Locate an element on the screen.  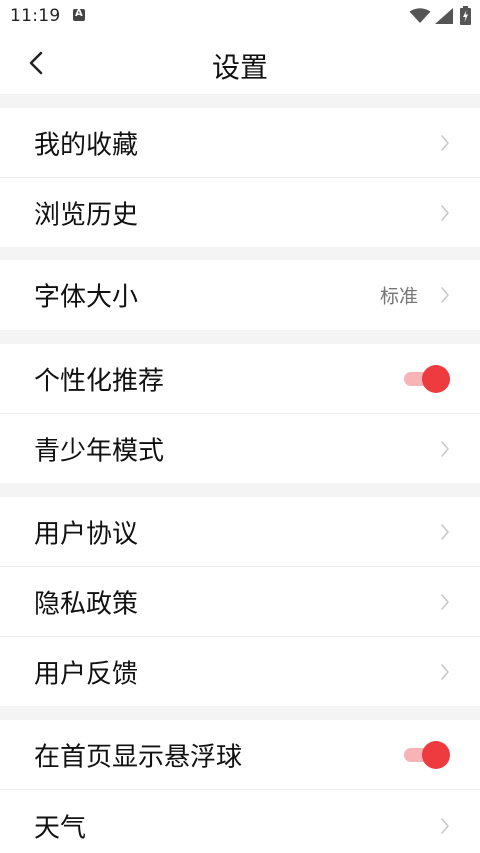
settings-item-personalized-recommendation: 个性化推荐 is located at coordinates (240, 379).